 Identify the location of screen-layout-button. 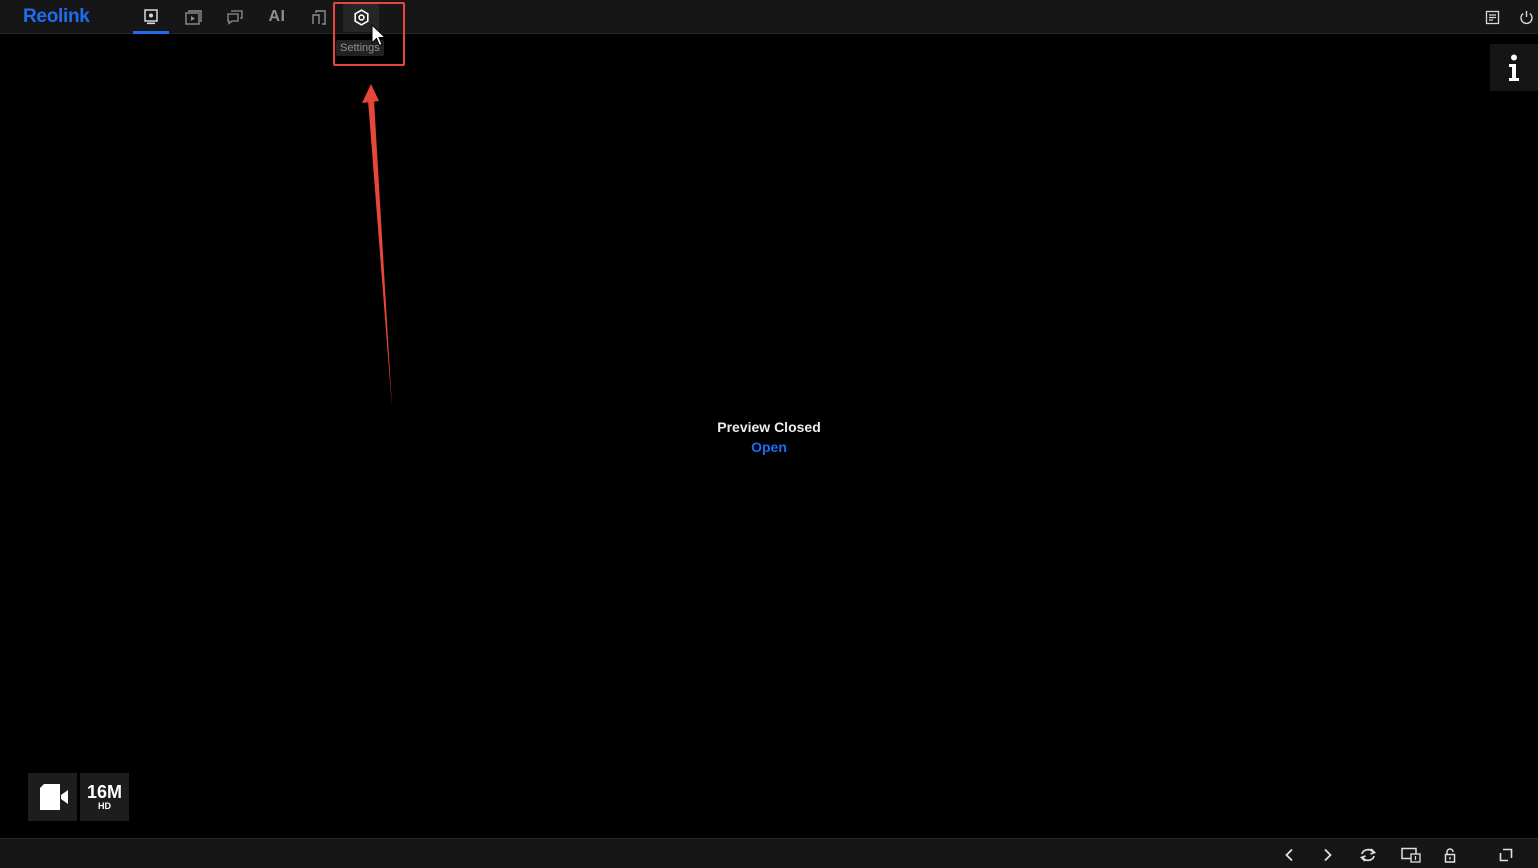
(1411, 855).